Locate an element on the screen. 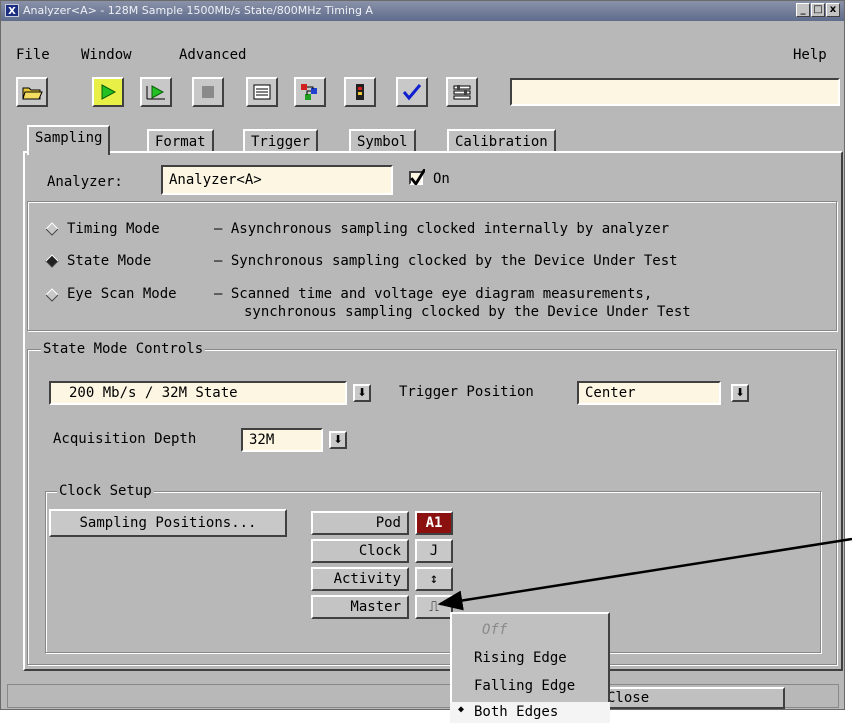 The width and height of the screenshot is (852, 723). state-mode-radio is located at coordinates (52, 261).